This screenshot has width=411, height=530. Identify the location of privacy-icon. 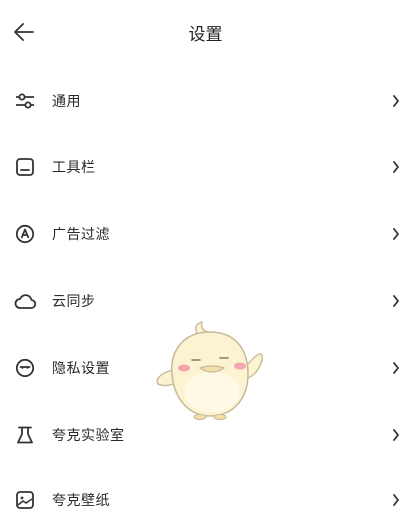
(25, 368).